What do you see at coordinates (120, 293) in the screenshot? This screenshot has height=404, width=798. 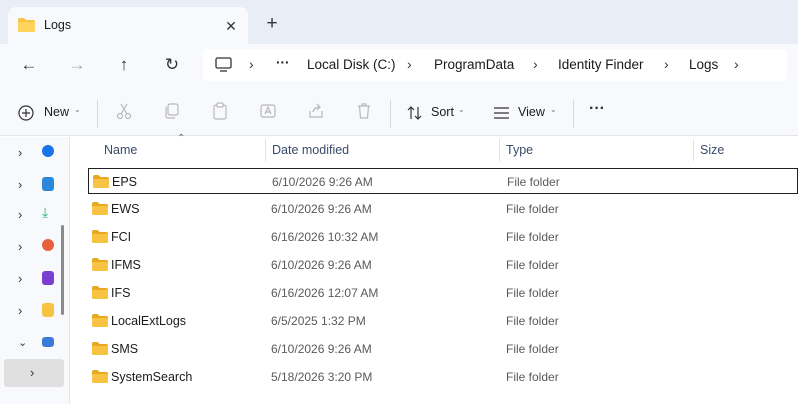 I see `file-name: IFS` at bounding box center [120, 293].